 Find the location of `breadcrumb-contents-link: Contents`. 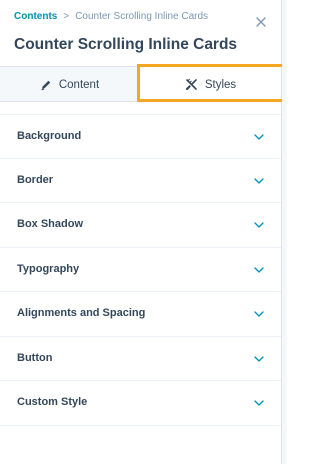

breadcrumb-contents-link: Contents is located at coordinates (35, 16).